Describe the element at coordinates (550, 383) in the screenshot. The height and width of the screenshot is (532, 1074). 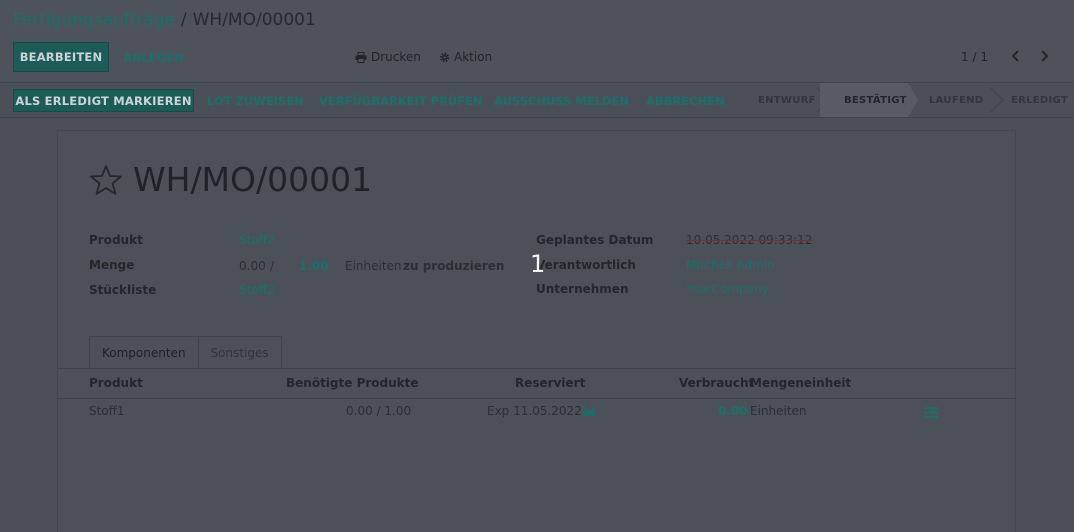
I see `column-header-reserved: Reserviert` at that location.